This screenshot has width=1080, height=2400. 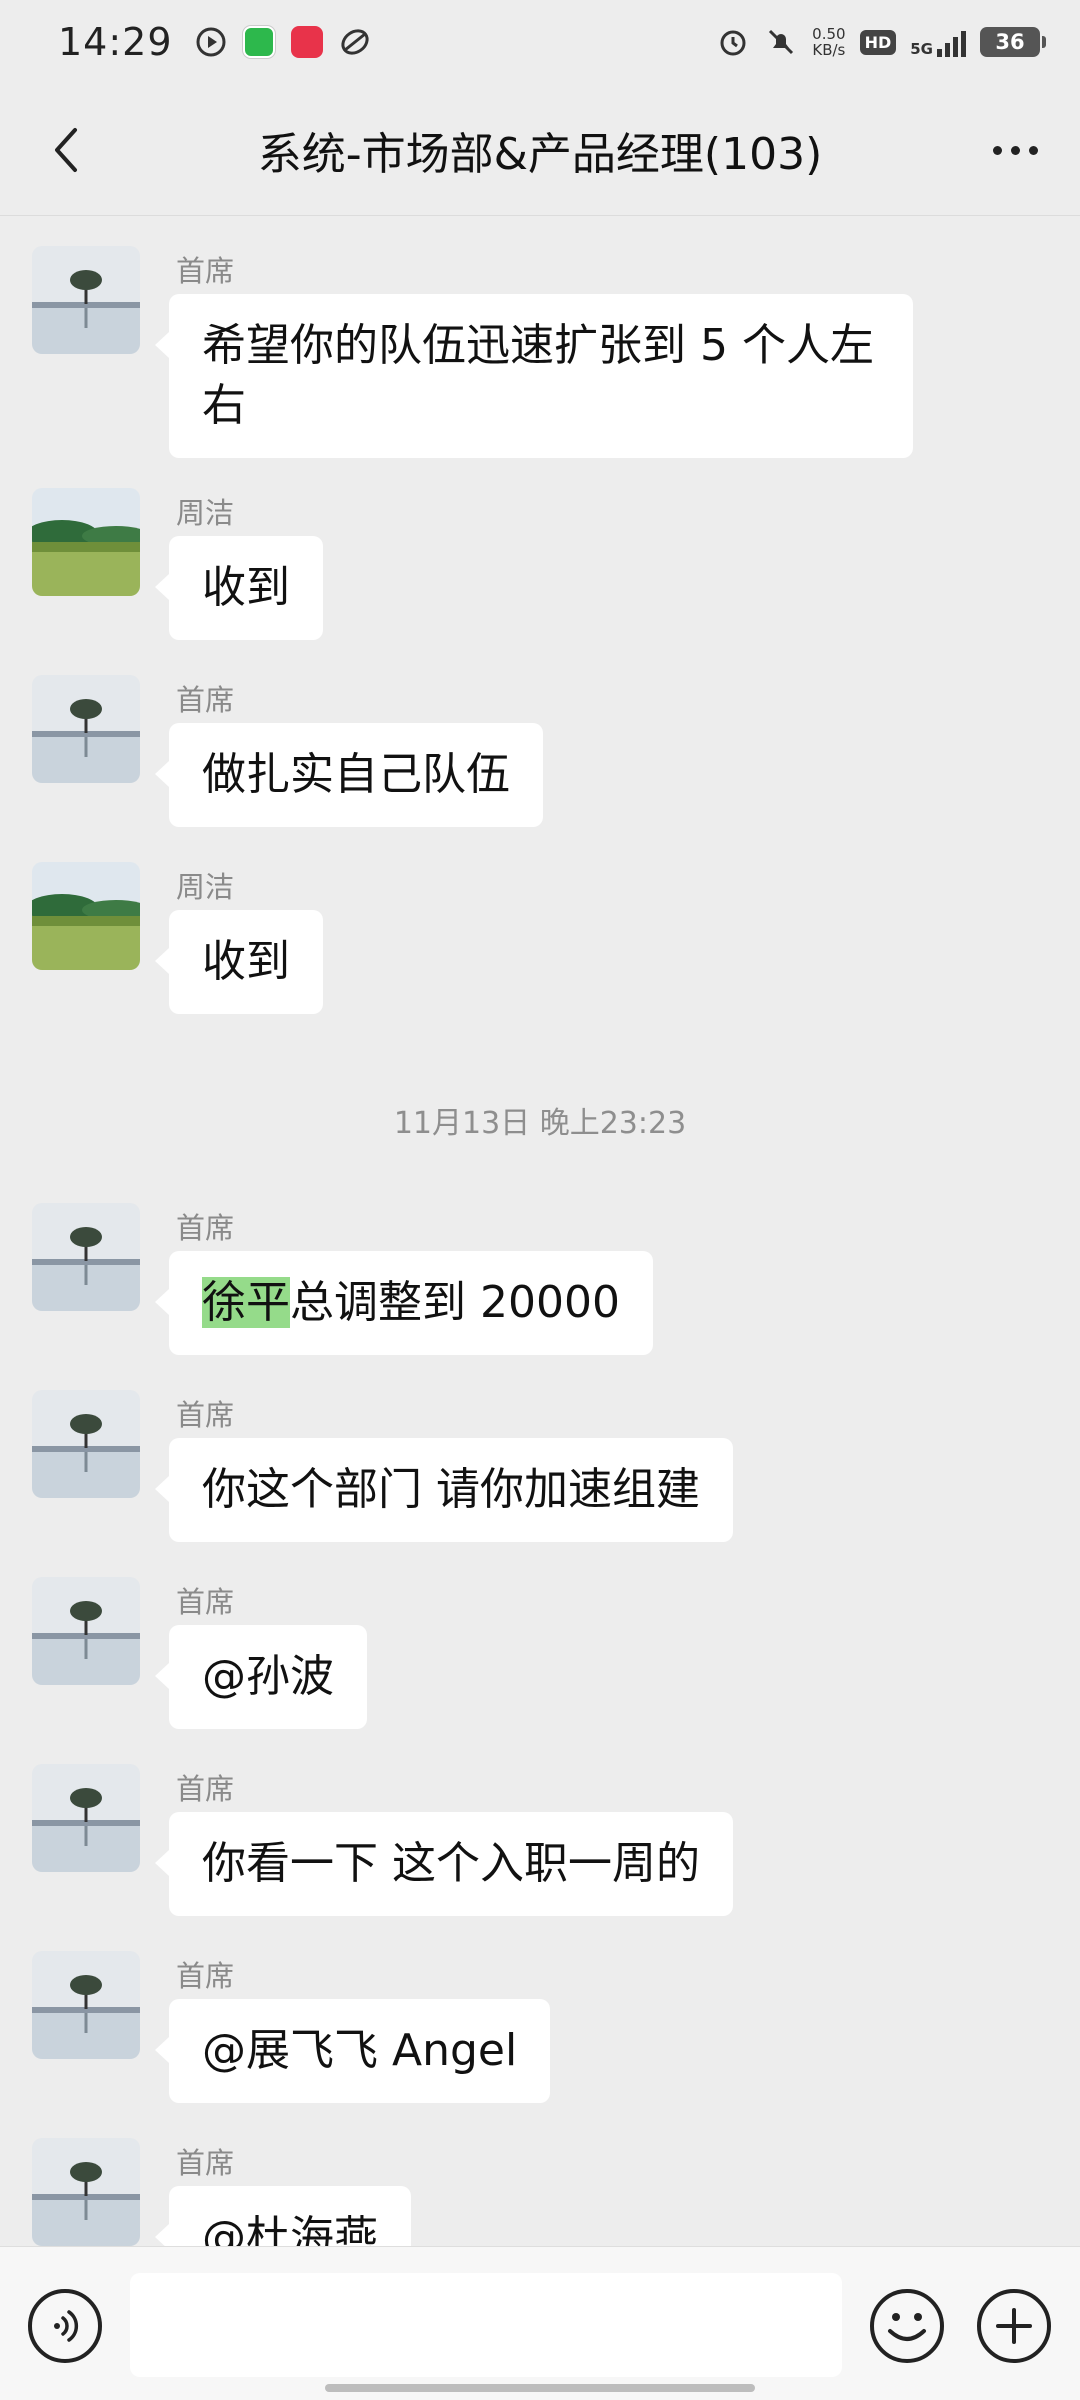 I want to click on emoji-button, so click(x=907, y=2326).